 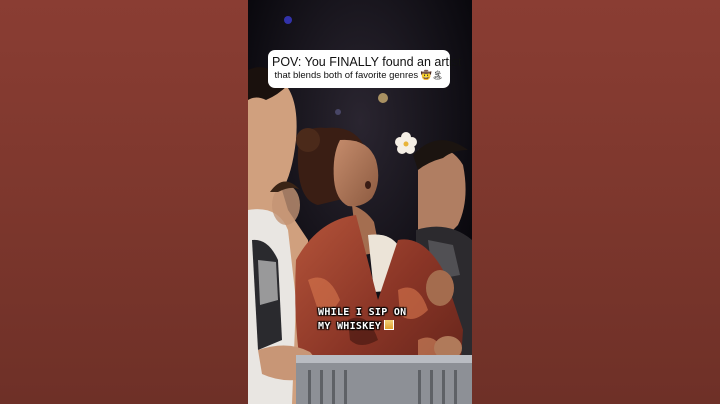 I want to click on caption-line-2: that blends both of favorite genres 🤠🏝, so click(x=359, y=75).